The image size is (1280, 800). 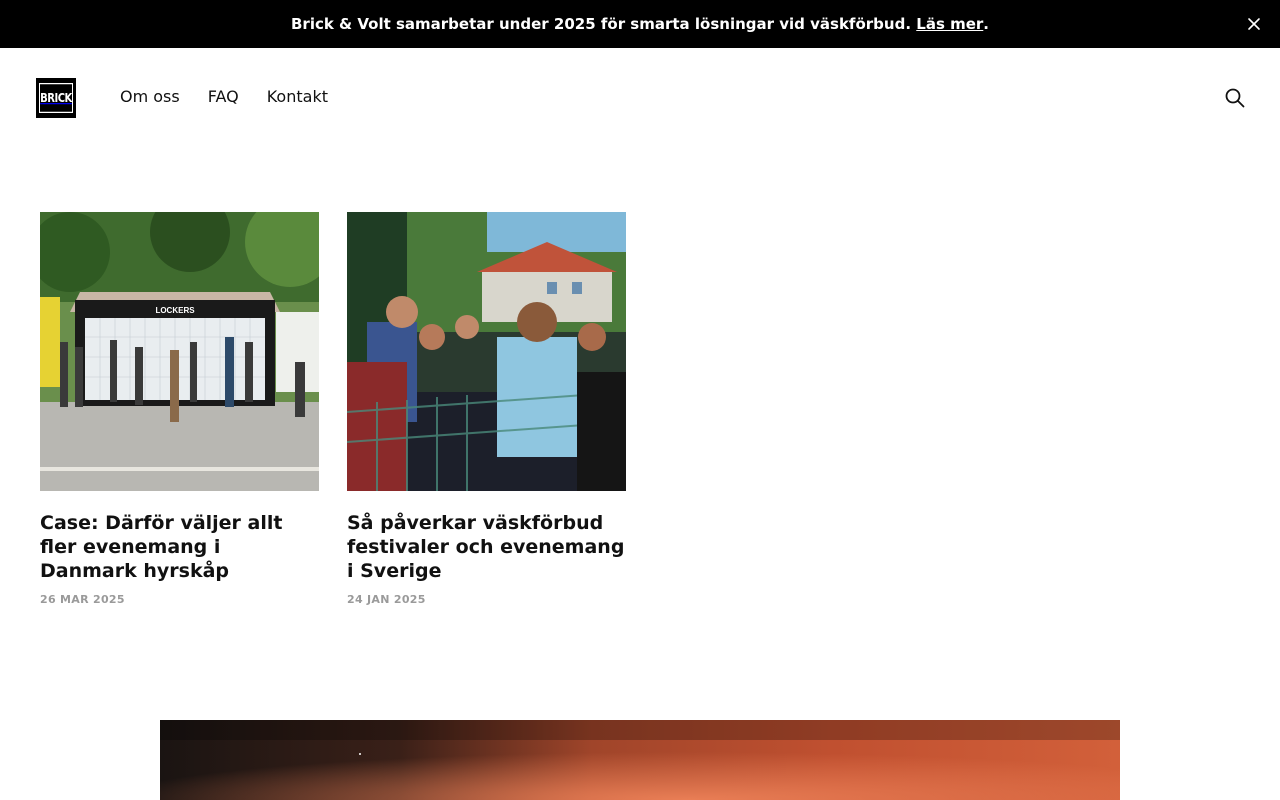 I want to click on article-date: 24 JAN 2025, so click(x=386, y=599).